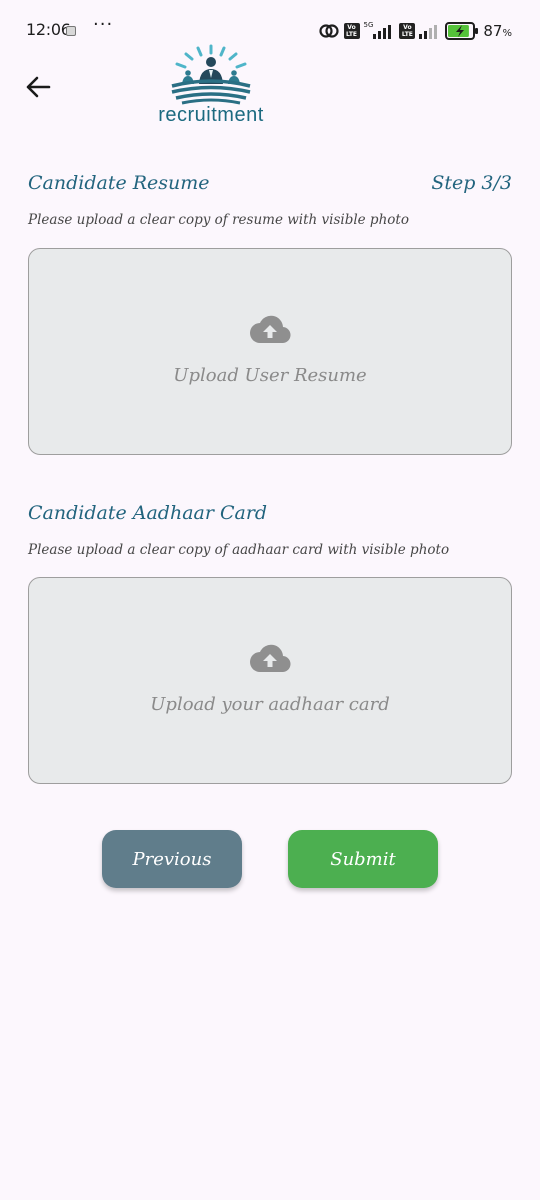  I want to click on resume-section-title: Candidate Resume, so click(119, 183).